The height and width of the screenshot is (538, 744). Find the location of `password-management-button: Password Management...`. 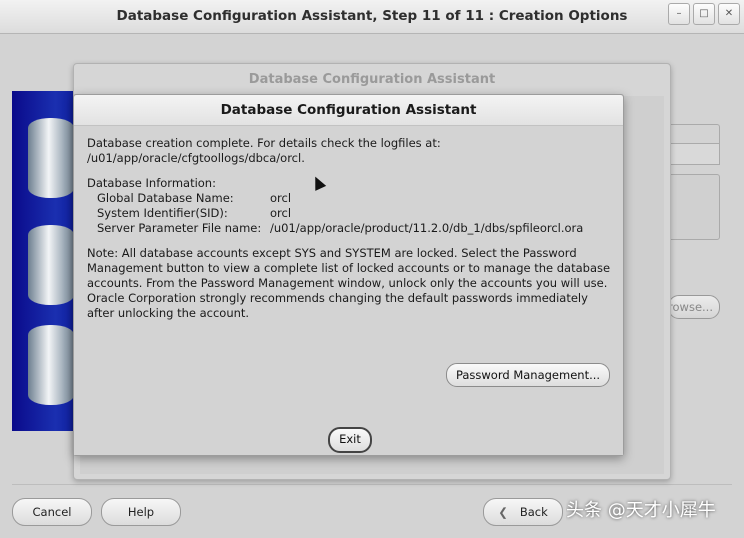

password-management-button: Password Management... is located at coordinates (528, 375).